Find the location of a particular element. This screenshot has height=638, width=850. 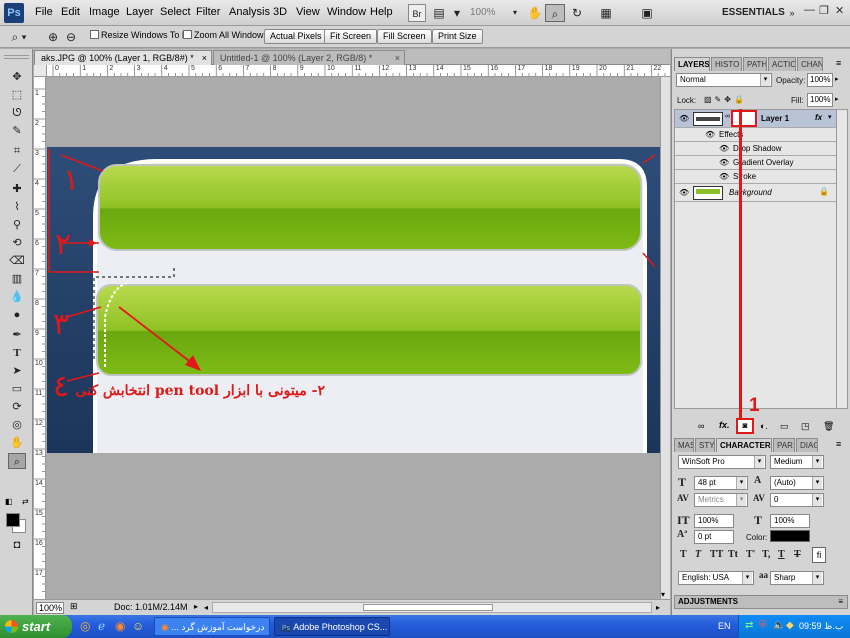

crop-tool-icon: ⌗ is located at coordinates (17, 151).